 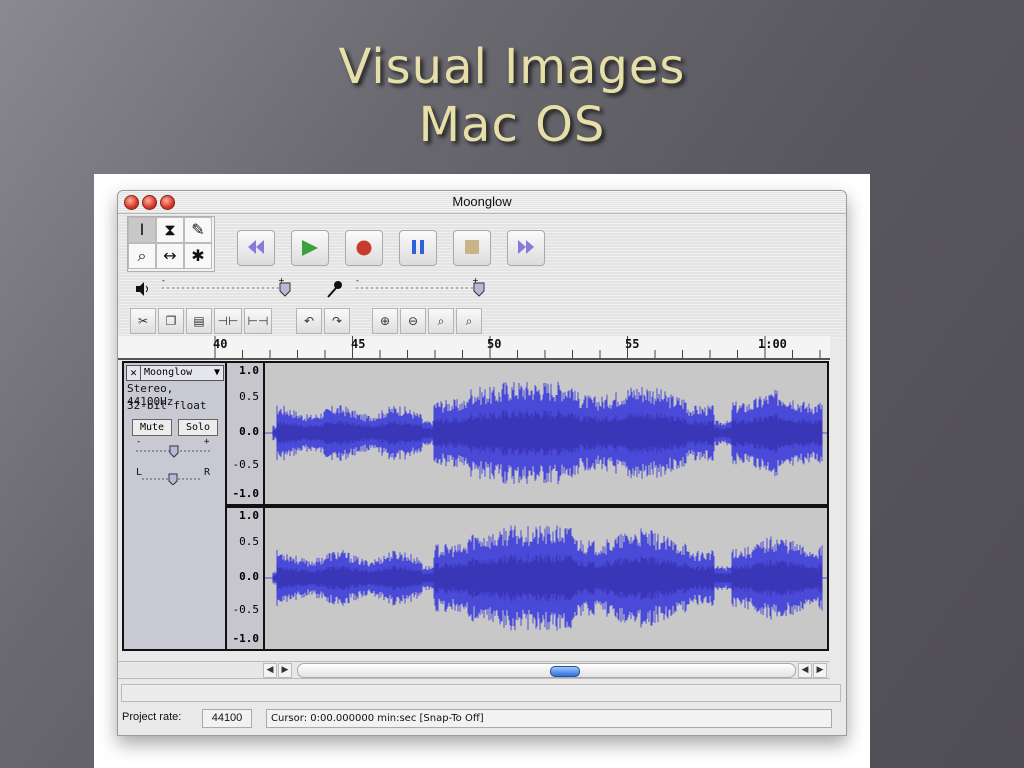 I want to click on trim-icon: ⊣⊢, so click(x=228, y=321).